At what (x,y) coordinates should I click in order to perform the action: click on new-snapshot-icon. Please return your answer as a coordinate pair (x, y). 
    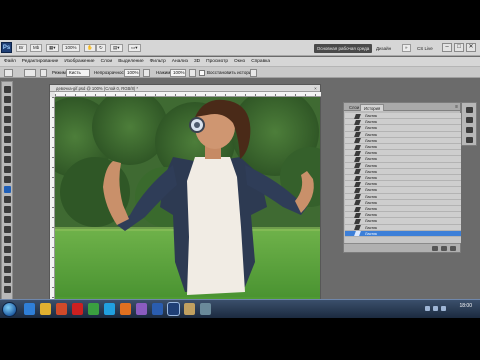
    Looking at the image, I should click on (444, 248).